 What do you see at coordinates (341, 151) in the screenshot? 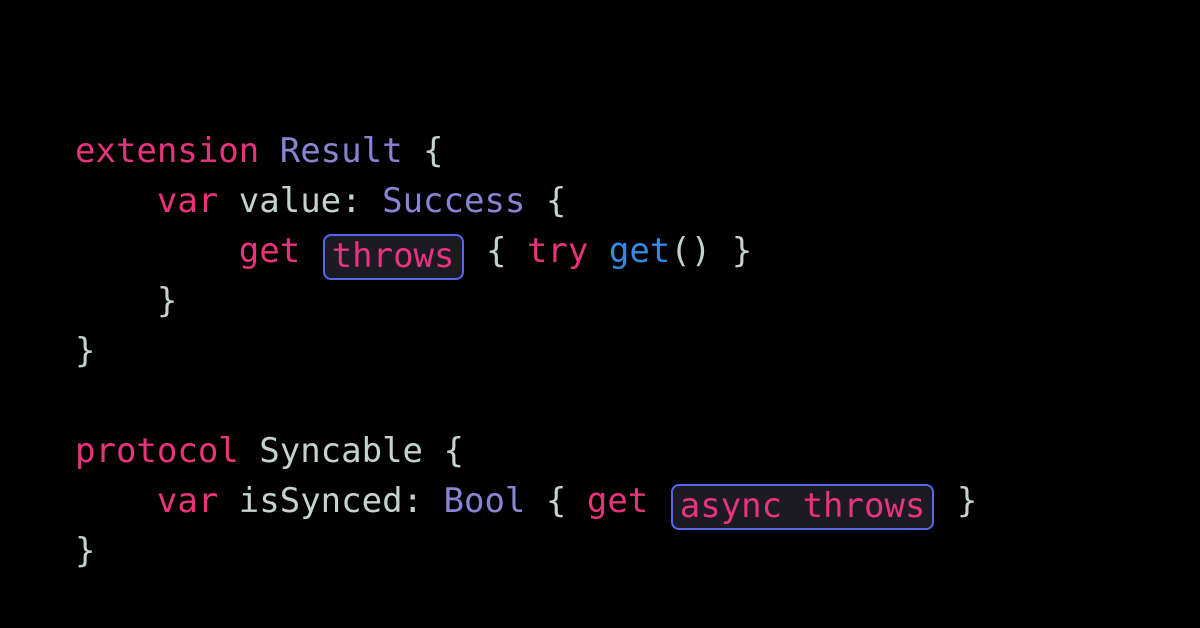
I see `code-token-type: Result` at bounding box center [341, 151].